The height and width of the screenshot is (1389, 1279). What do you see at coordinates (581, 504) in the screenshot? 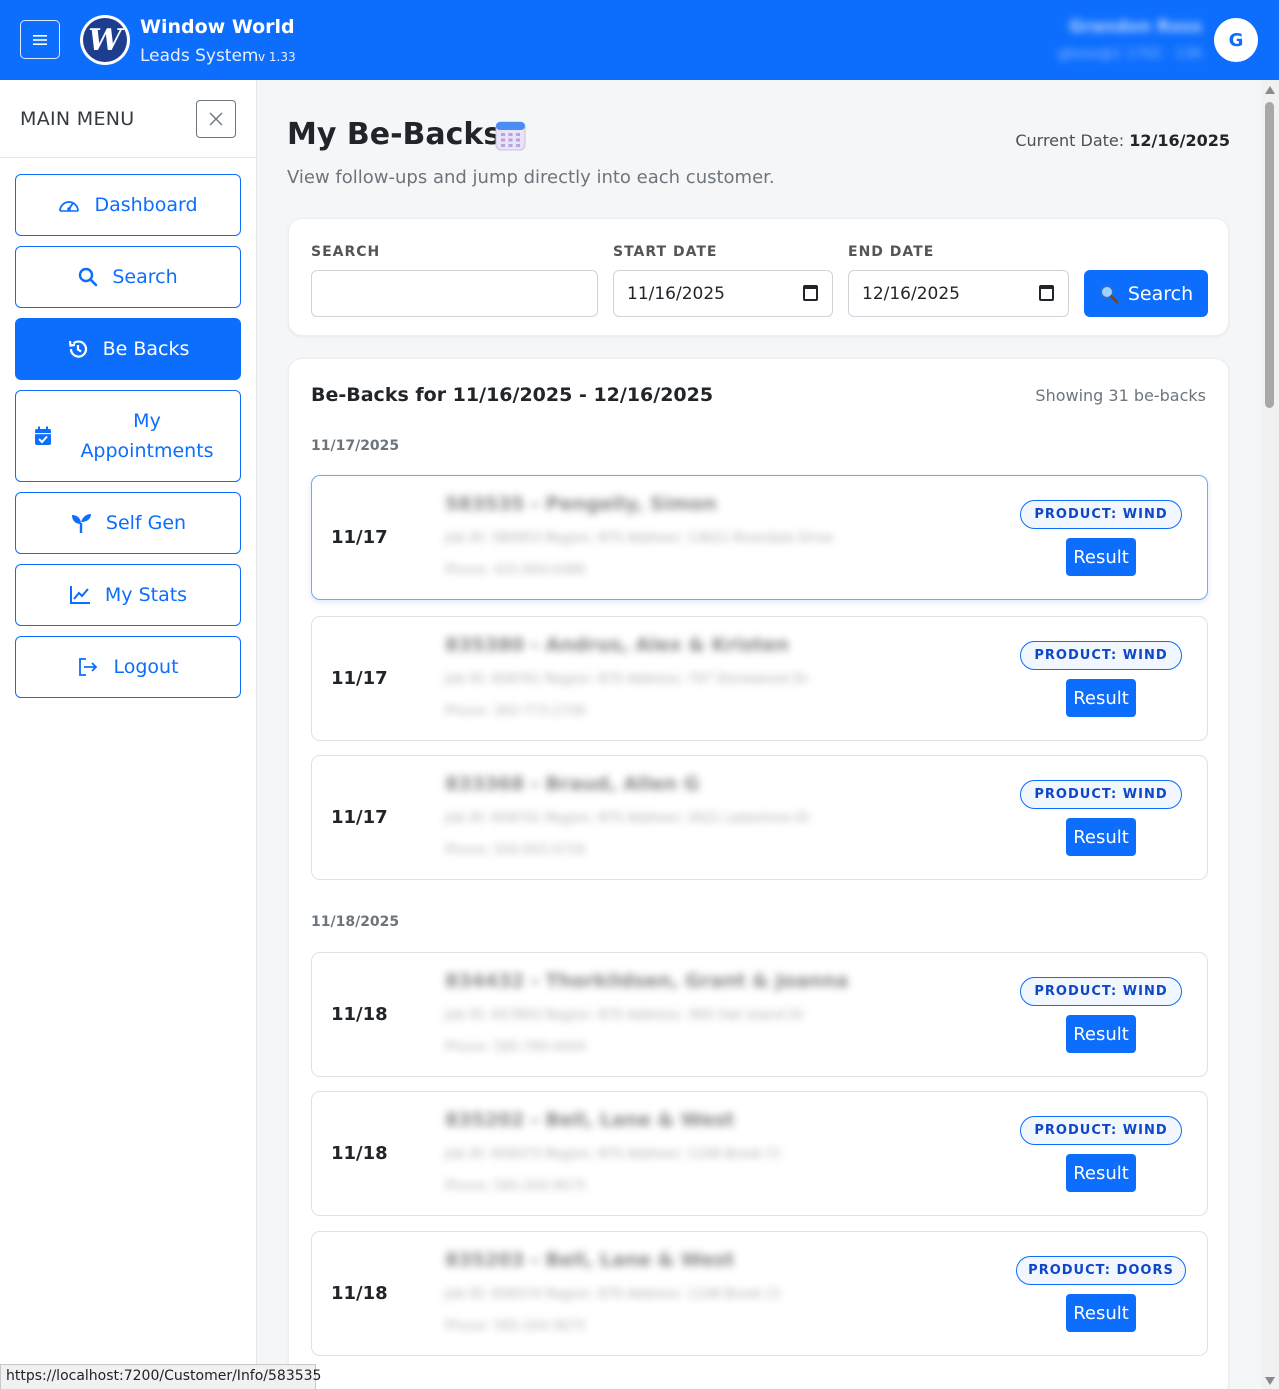
I see `customer-name-link: 583535 - Pengelly, Simon` at bounding box center [581, 504].